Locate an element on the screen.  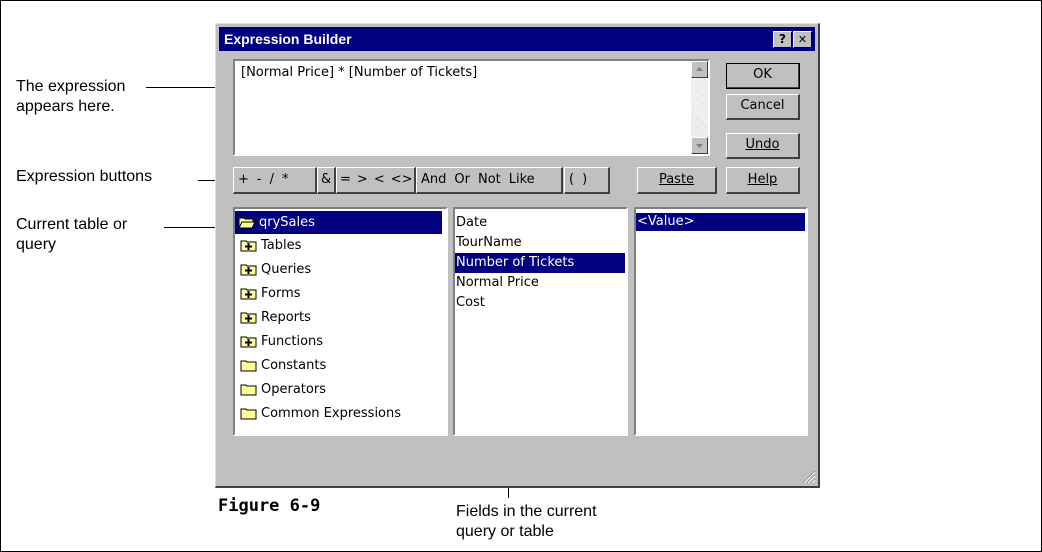
close-paren-button: ) is located at coordinates (584, 180).